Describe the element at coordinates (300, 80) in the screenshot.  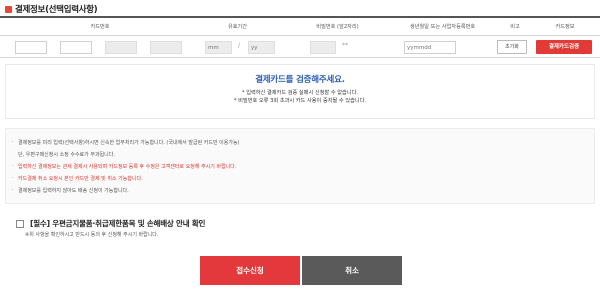
I see `verify-title: 결제카드를 검증해주세요.` at that location.